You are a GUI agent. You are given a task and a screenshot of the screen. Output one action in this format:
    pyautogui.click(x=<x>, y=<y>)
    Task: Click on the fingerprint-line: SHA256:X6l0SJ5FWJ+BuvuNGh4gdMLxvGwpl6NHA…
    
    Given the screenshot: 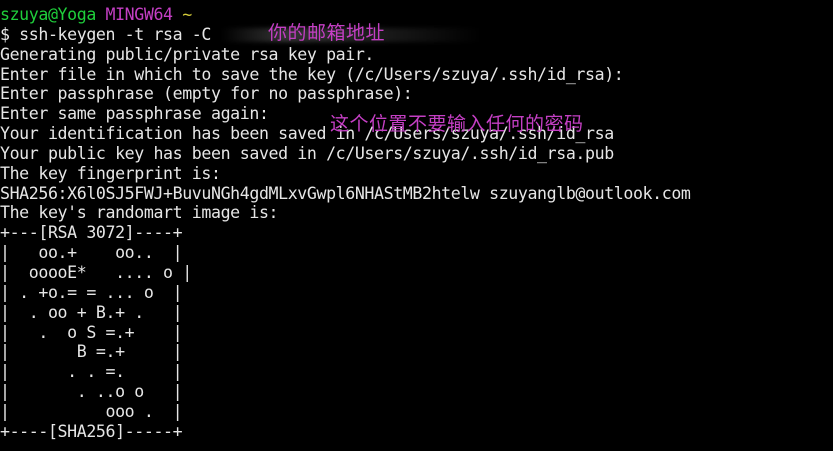 What is the action you would take?
    pyautogui.click(x=345, y=193)
    